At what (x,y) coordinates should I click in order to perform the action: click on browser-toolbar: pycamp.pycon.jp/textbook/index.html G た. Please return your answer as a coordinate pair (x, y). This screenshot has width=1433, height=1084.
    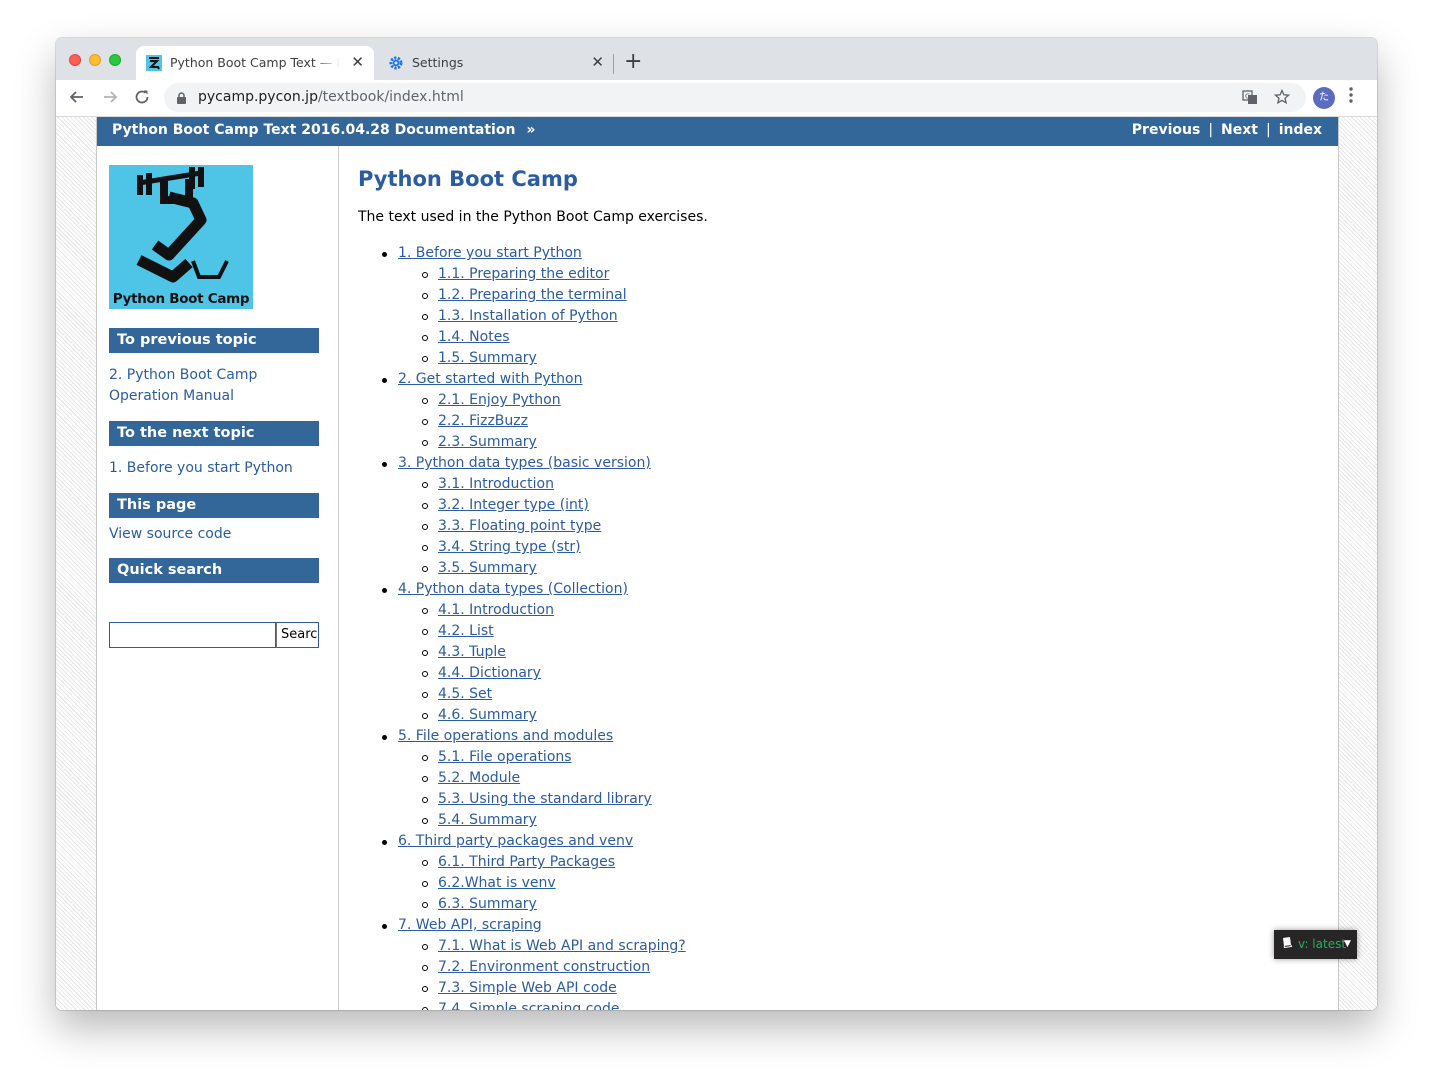
    Looking at the image, I should click on (716, 98).